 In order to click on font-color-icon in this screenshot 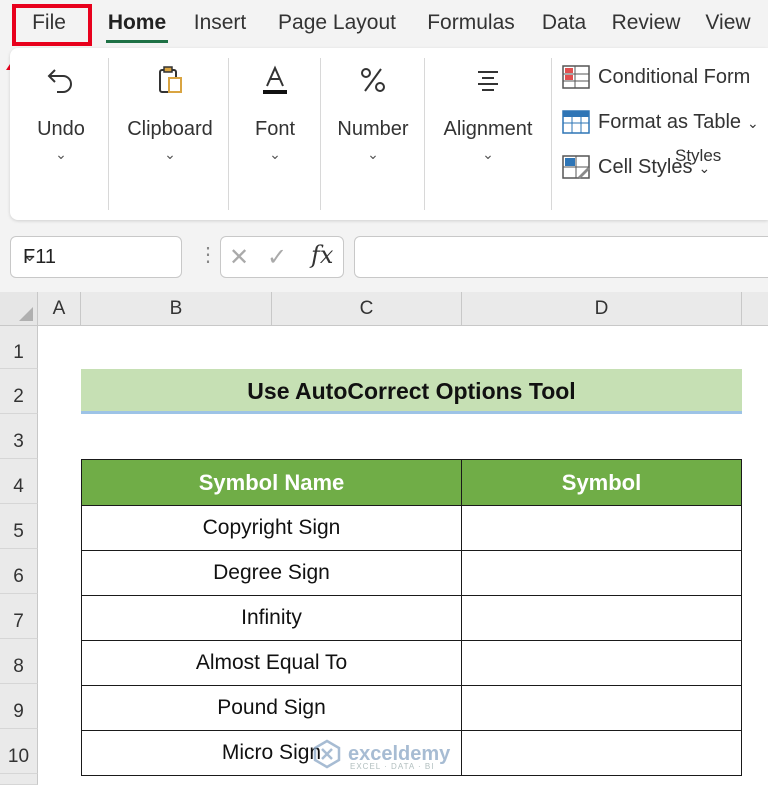, I will do `click(275, 79)`.